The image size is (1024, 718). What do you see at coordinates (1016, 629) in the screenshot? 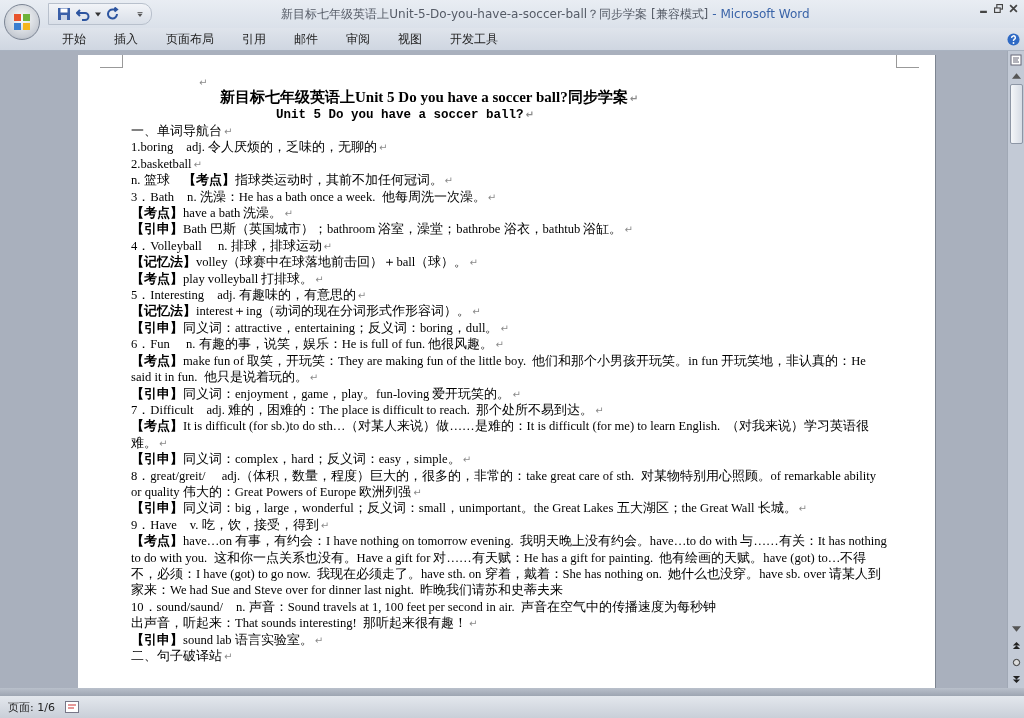
I see `down-arrow-icon` at bounding box center [1016, 629].